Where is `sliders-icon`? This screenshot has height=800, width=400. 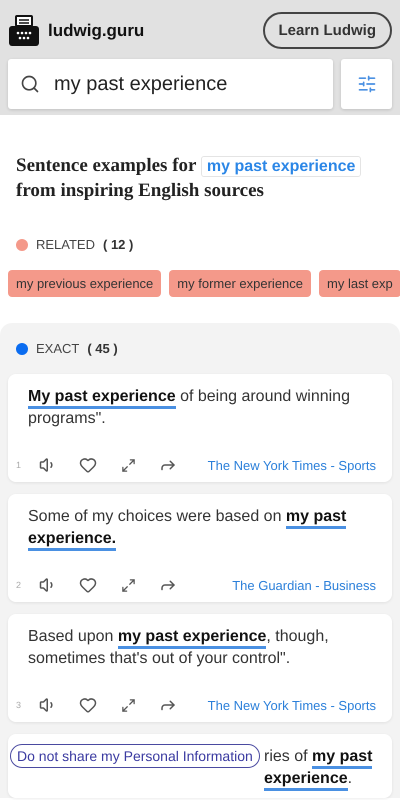
sliders-icon is located at coordinates (366, 84).